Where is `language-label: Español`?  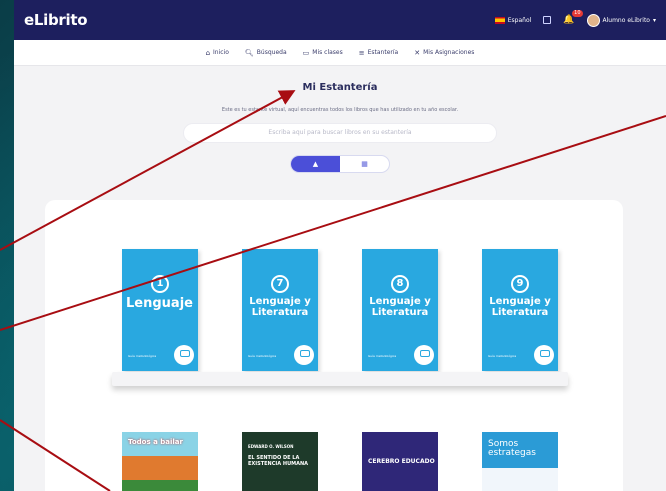
language-label: Español is located at coordinates (519, 20).